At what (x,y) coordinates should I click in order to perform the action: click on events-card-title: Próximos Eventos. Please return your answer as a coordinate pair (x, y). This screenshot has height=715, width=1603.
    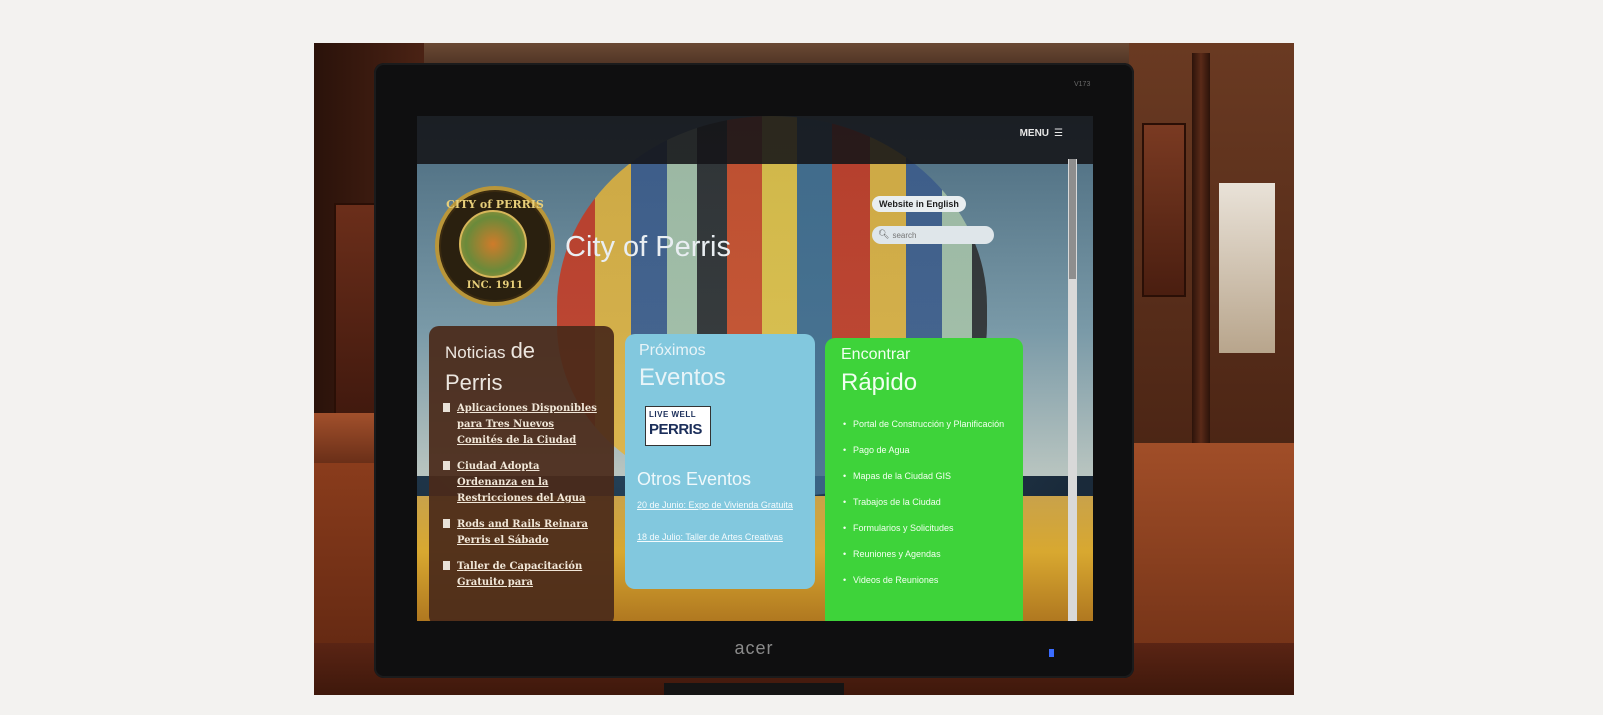
    Looking at the image, I should click on (682, 367).